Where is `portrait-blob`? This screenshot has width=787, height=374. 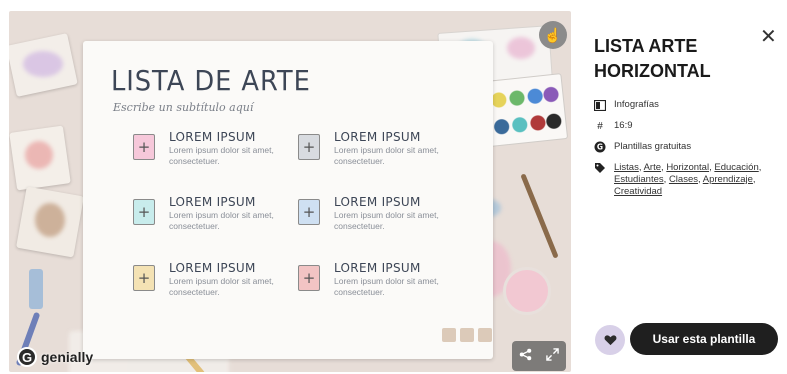 portrait-blob is located at coordinates (50, 220).